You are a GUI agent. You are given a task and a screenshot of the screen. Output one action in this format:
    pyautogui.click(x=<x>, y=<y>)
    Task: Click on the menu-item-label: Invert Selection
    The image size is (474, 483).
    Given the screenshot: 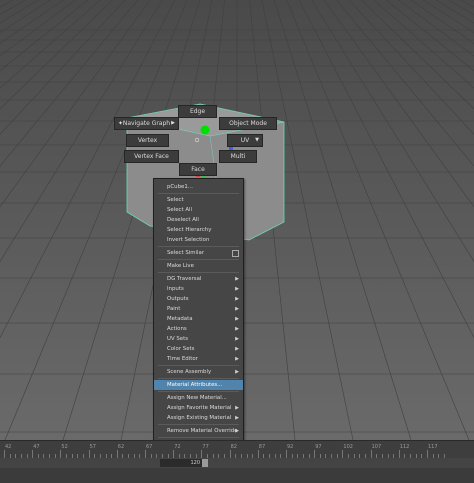 What is the action you would take?
    pyautogui.click(x=188, y=240)
    